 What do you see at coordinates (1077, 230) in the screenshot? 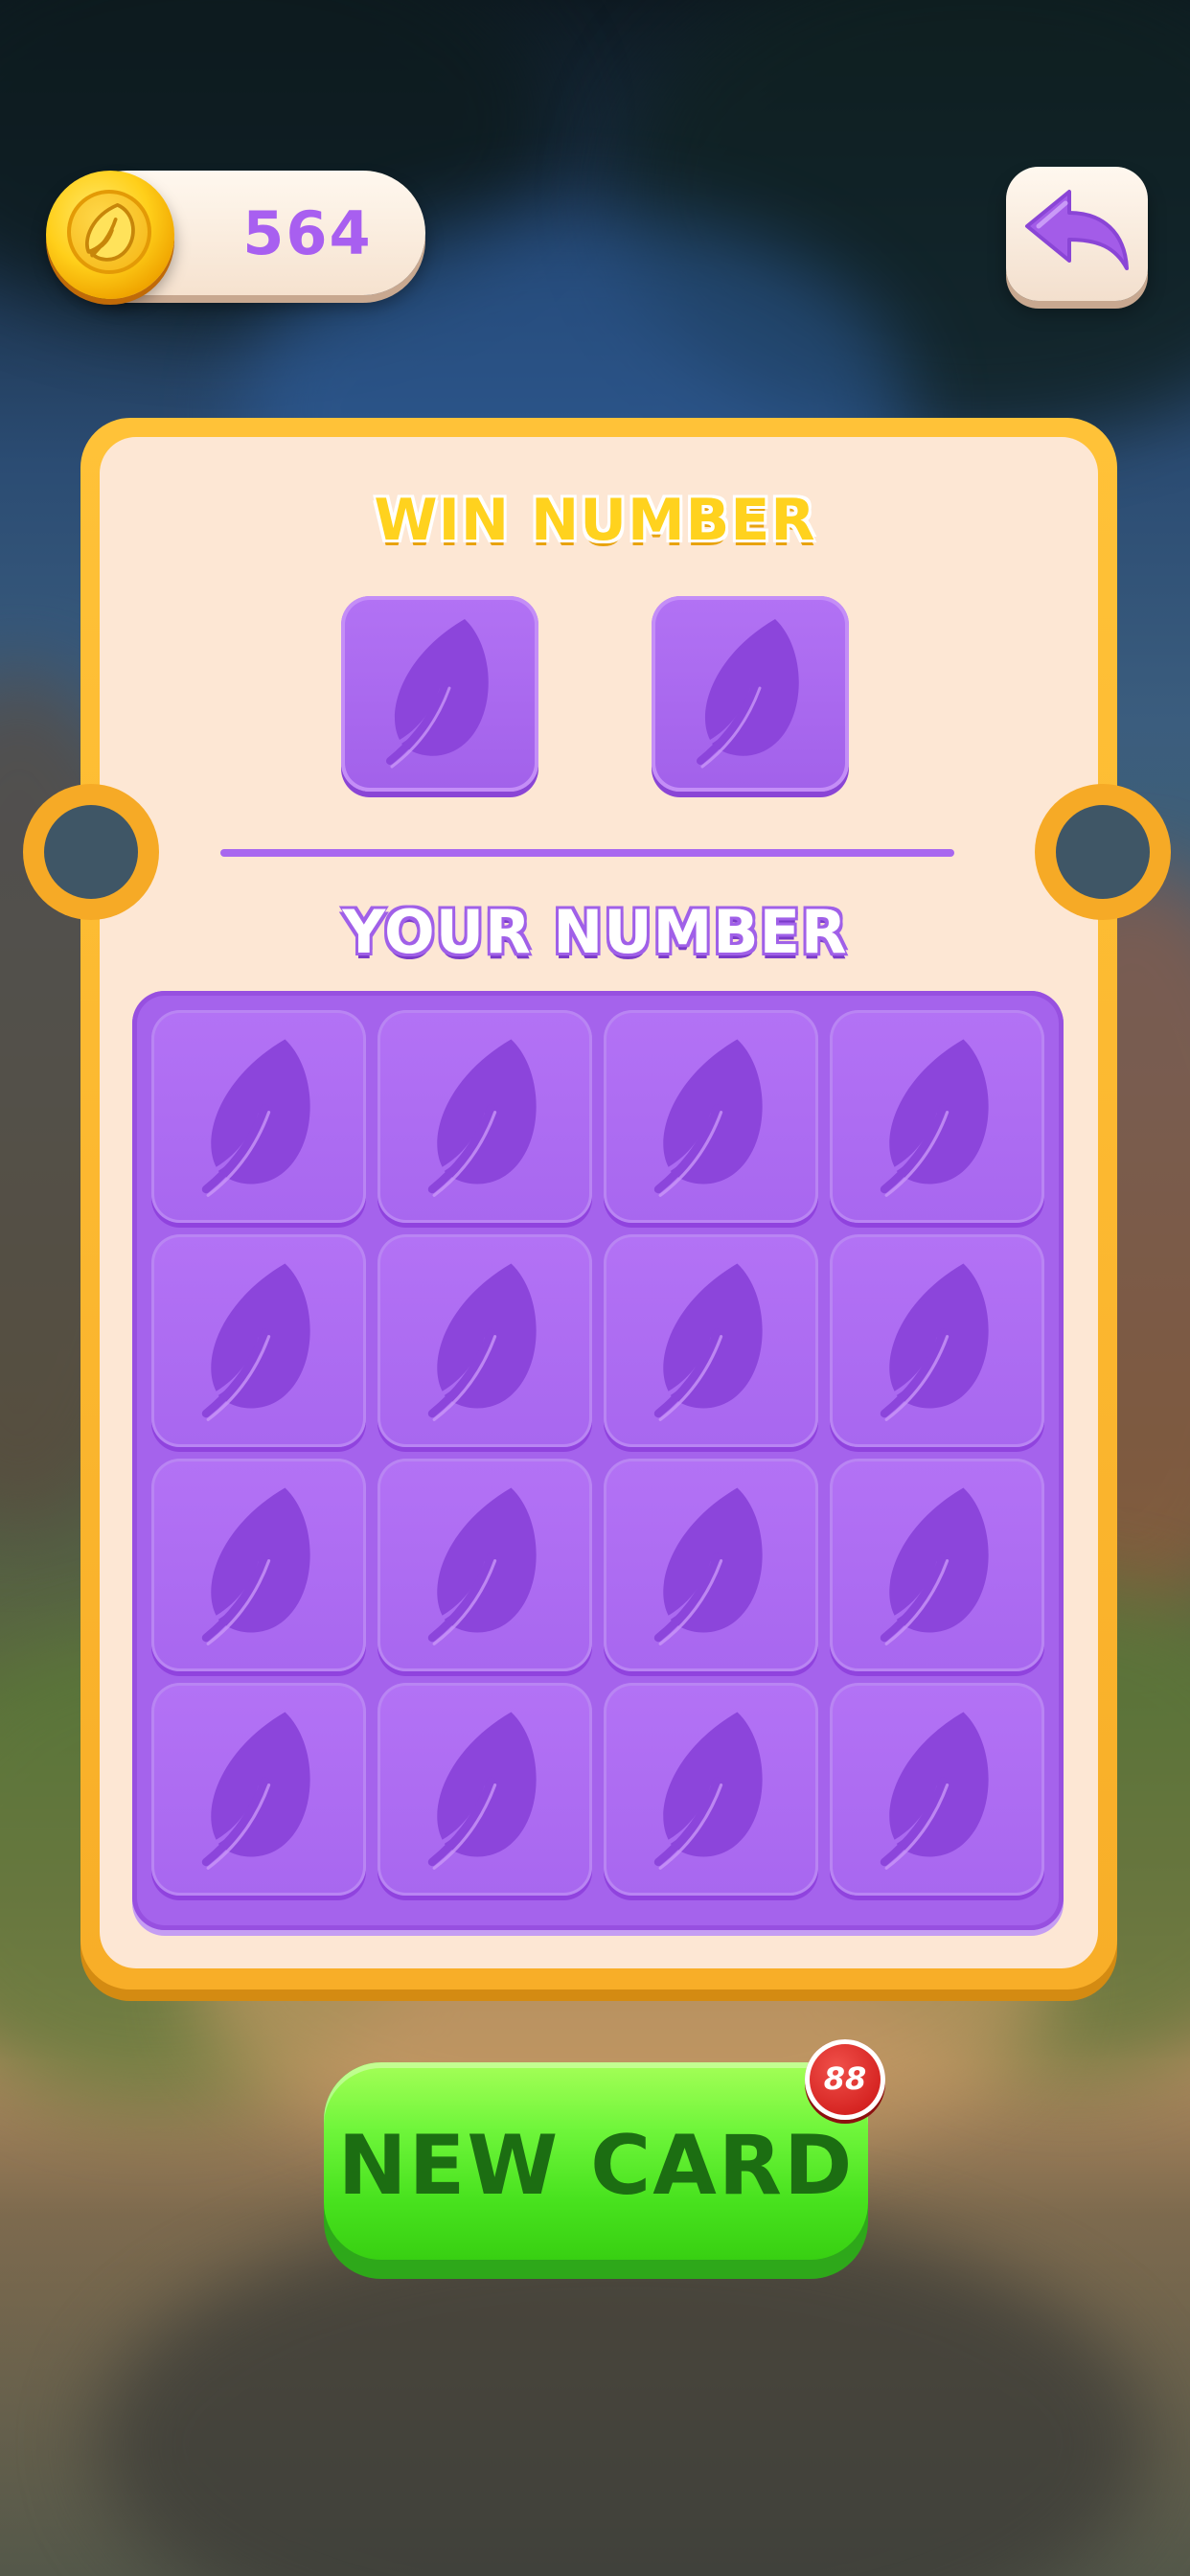
I see `back-arrow-icon` at bounding box center [1077, 230].